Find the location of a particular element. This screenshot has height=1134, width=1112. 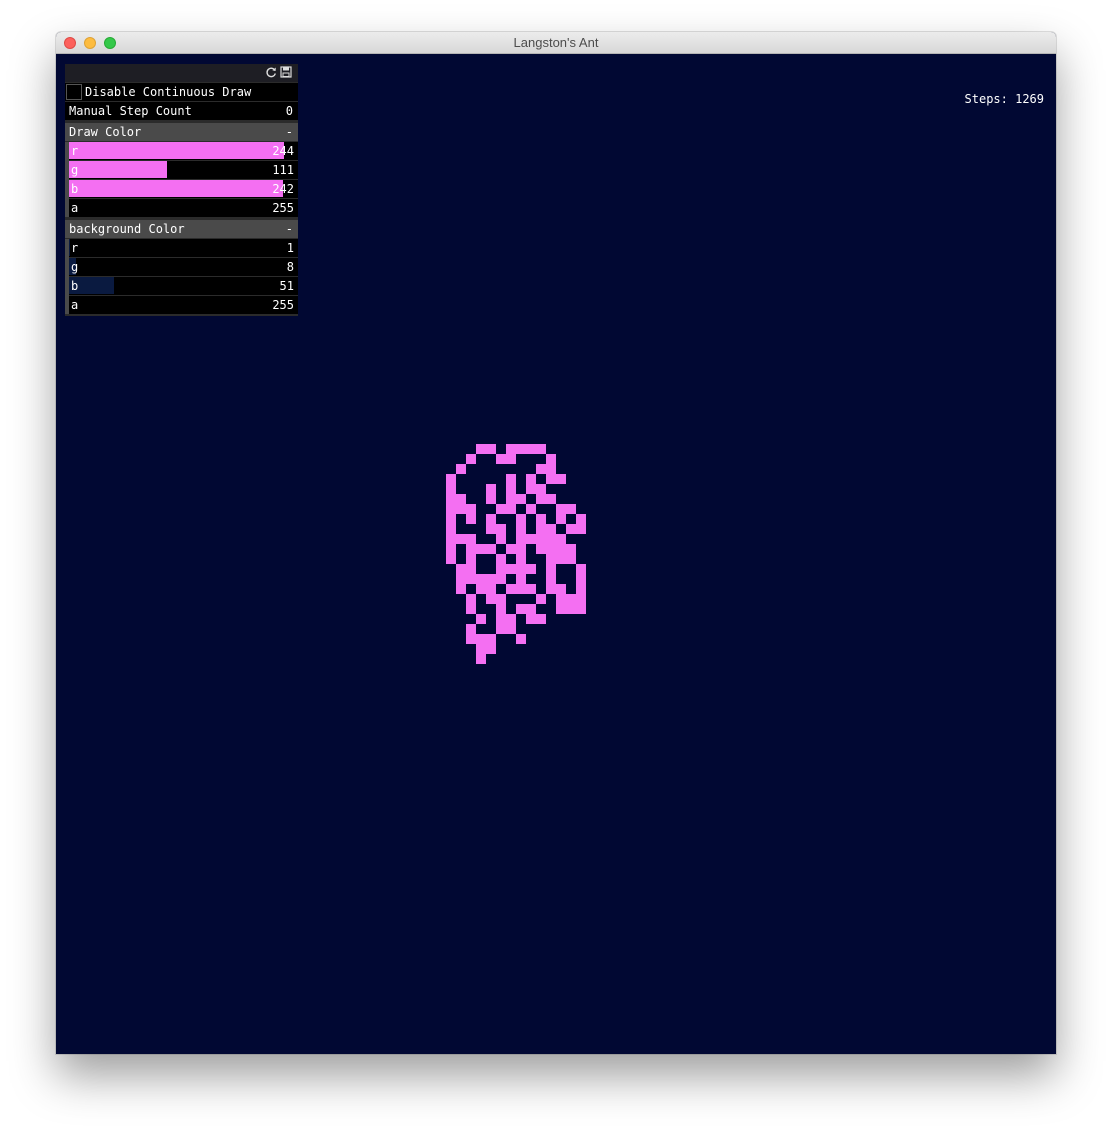

draw-color-sliders: r 244 g 111 b 242 a 255 is located at coordinates (181, 179).